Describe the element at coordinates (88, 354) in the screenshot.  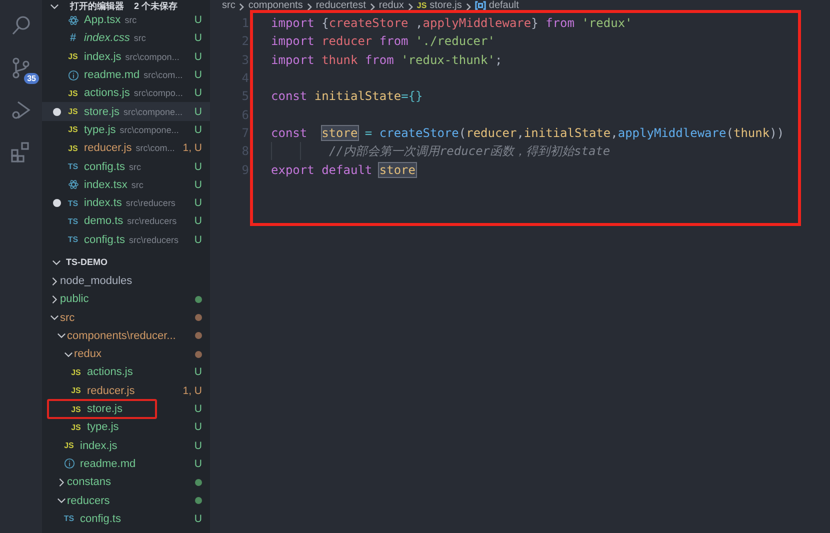
I see `folder-name: redux` at that location.